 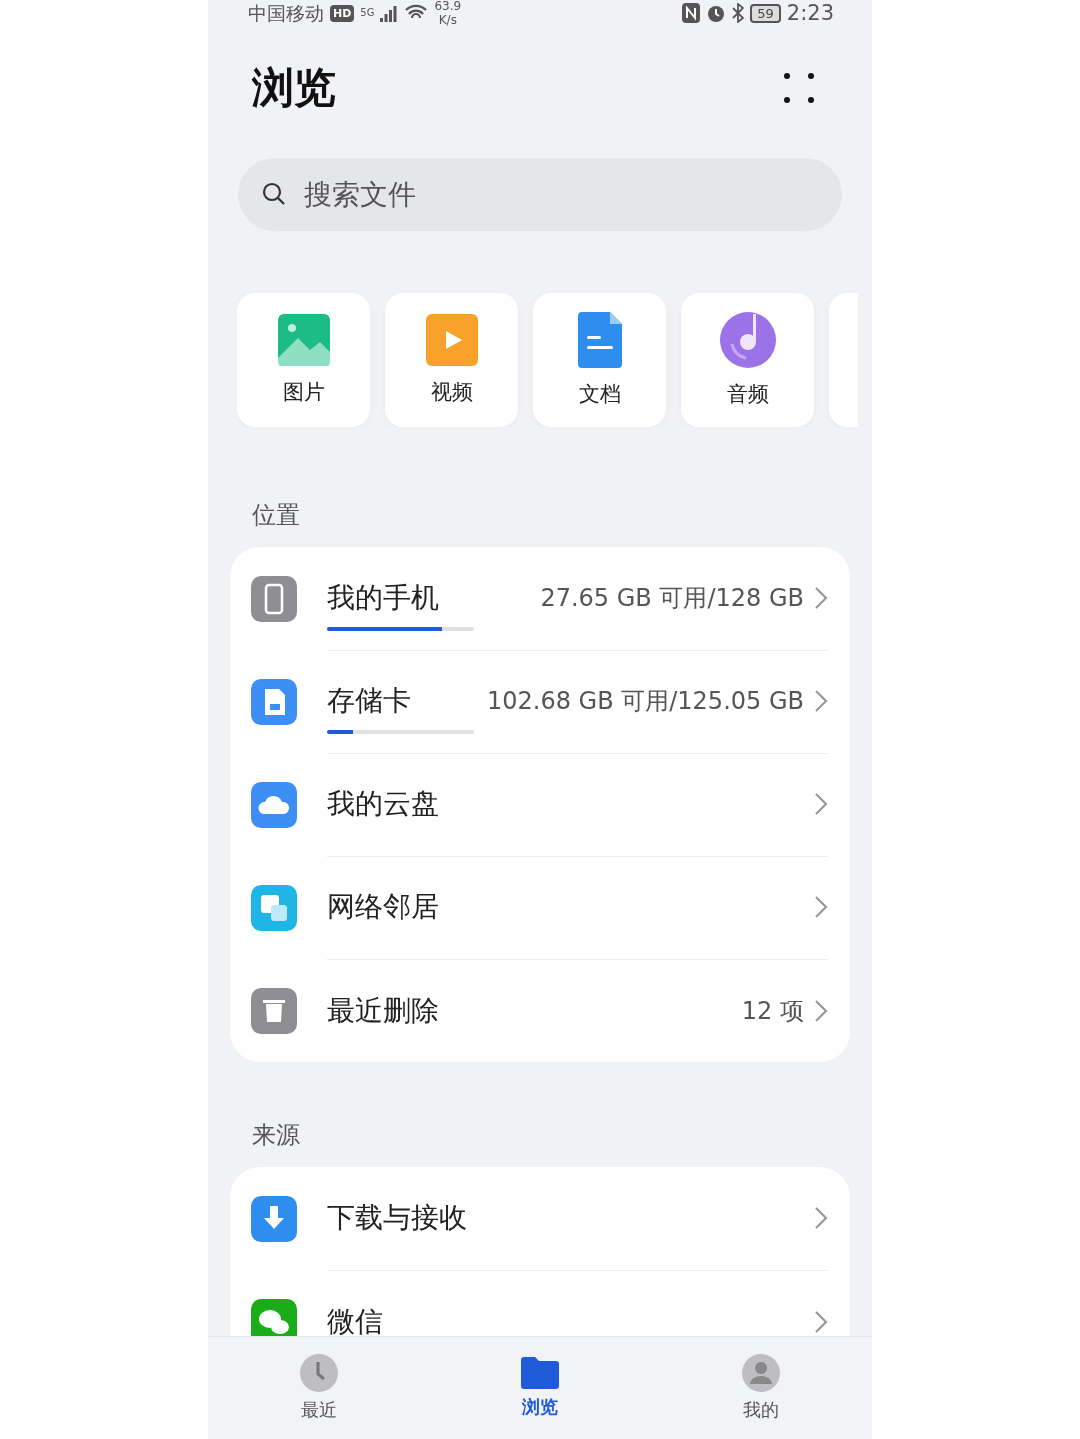 I want to click on phone-icon, so click(x=274, y=598).